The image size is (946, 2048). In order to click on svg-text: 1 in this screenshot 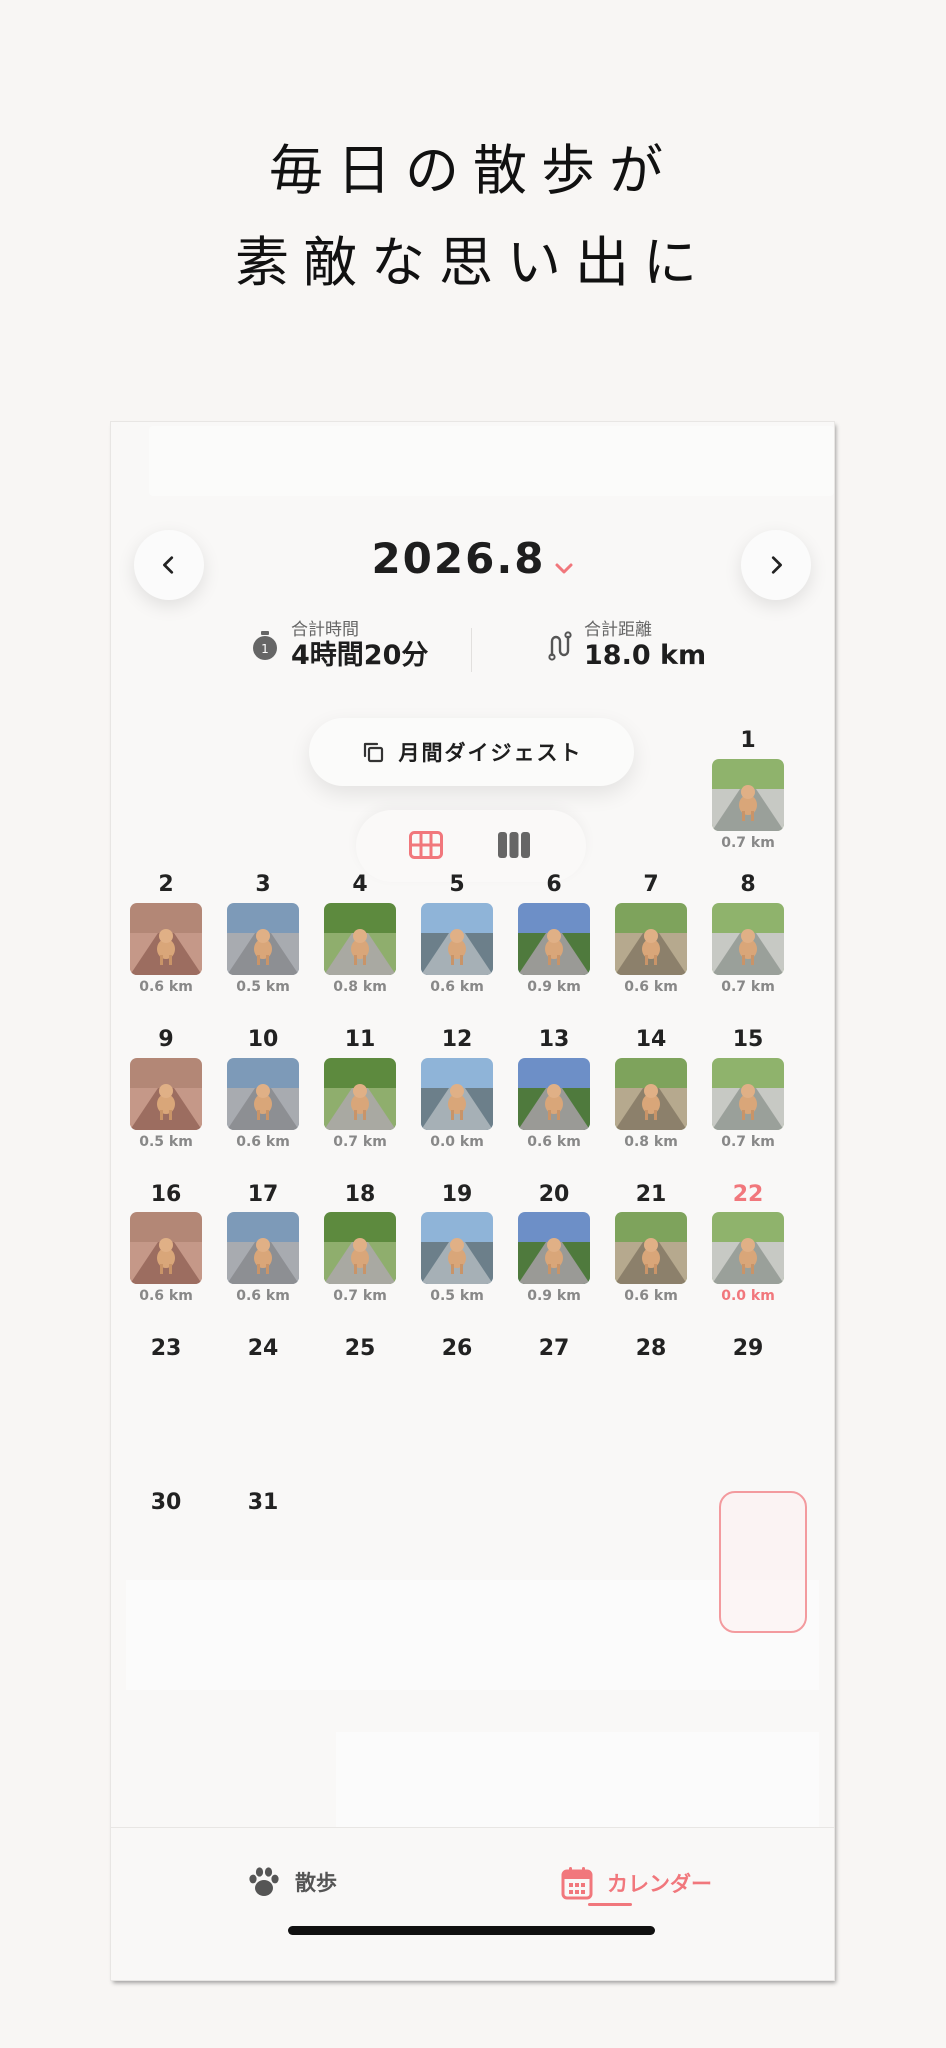, I will do `click(265, 649)`.